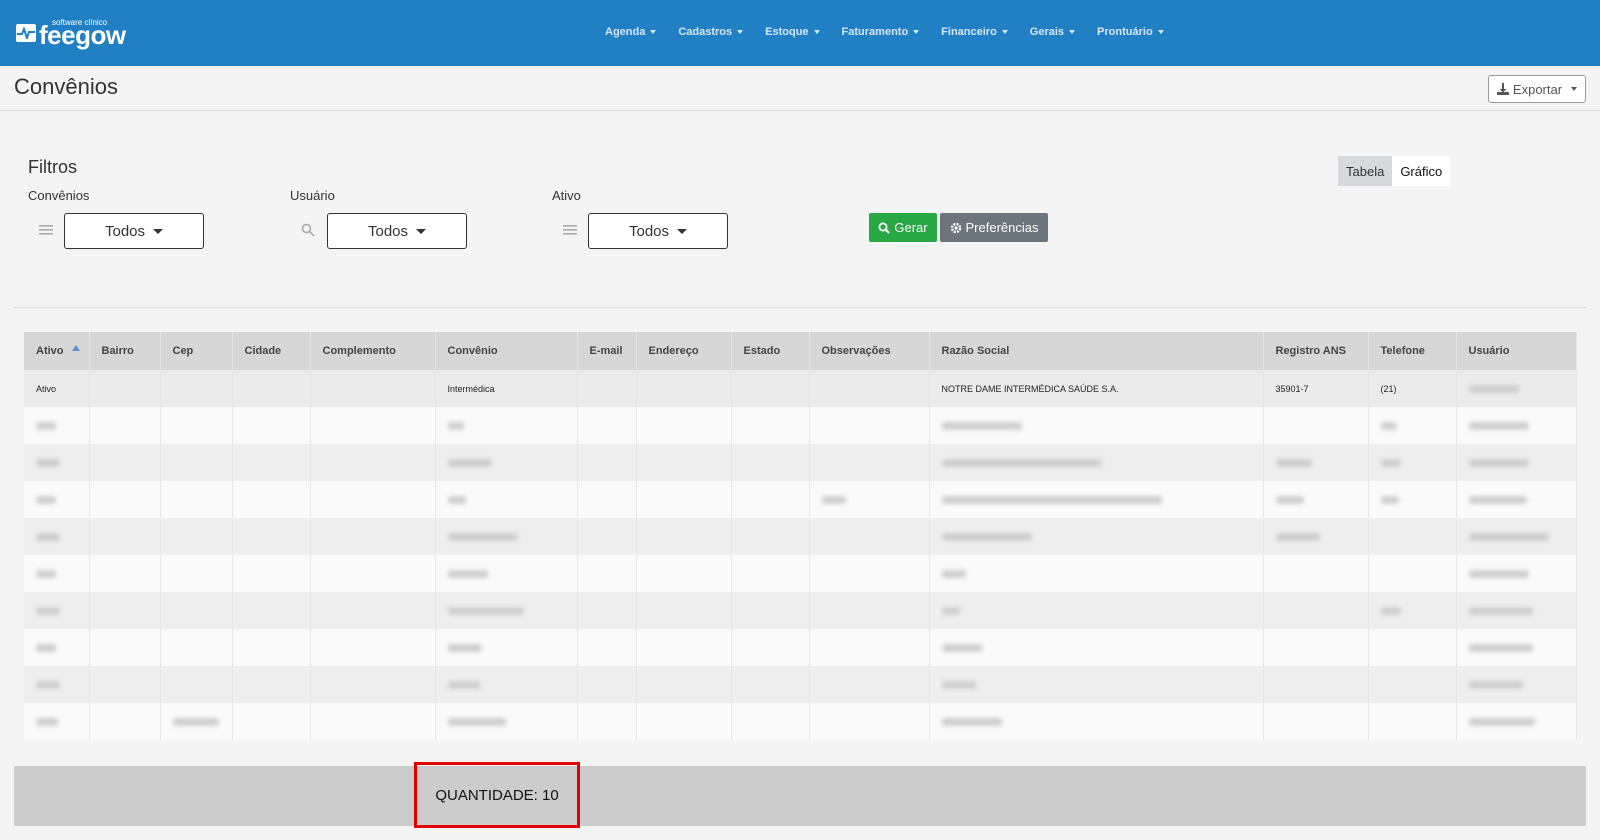 This screenshot has height=840, width=1600. What do you see at coordinates (631, 32) in the screenshot?
I see `nav-agenda: Agenda` at bounding box center [631, 32].